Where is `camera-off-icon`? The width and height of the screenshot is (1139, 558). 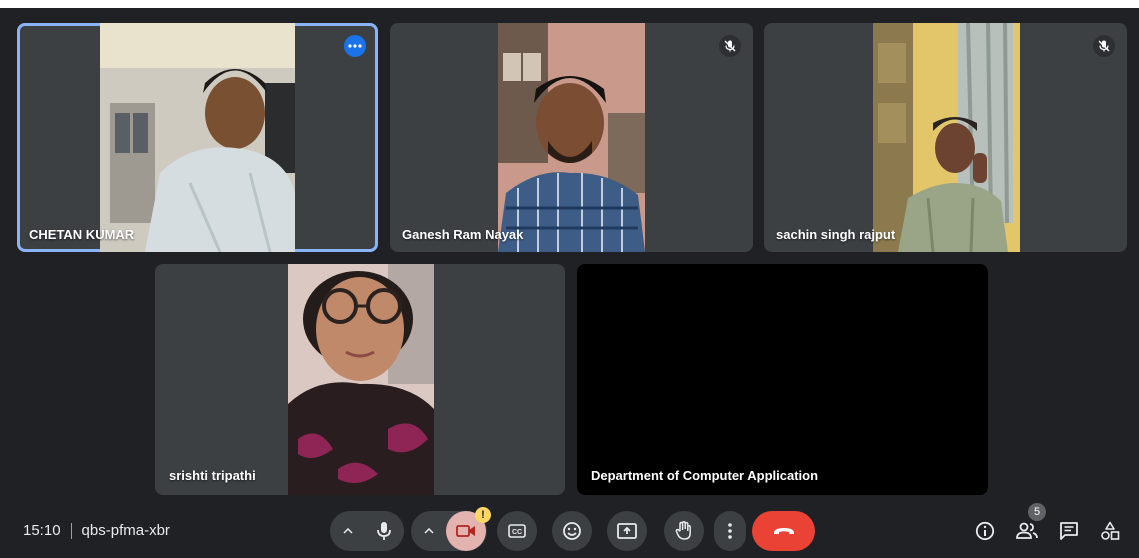
camera-off-icon is located at coordinates (465, 531).